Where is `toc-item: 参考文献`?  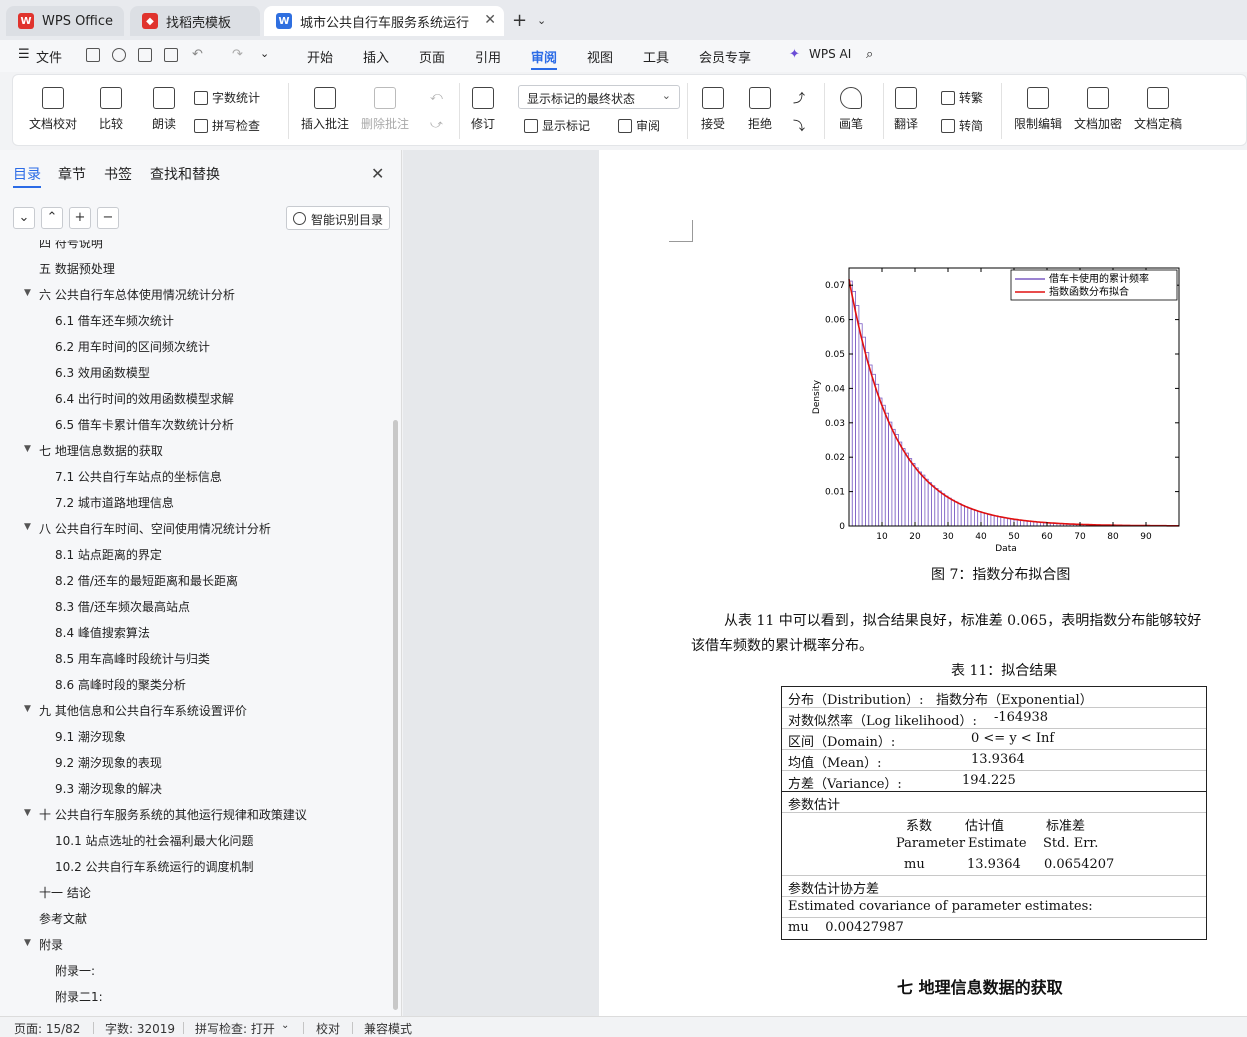
toc-item: 参考文献 is located at coordinates (63, 918).